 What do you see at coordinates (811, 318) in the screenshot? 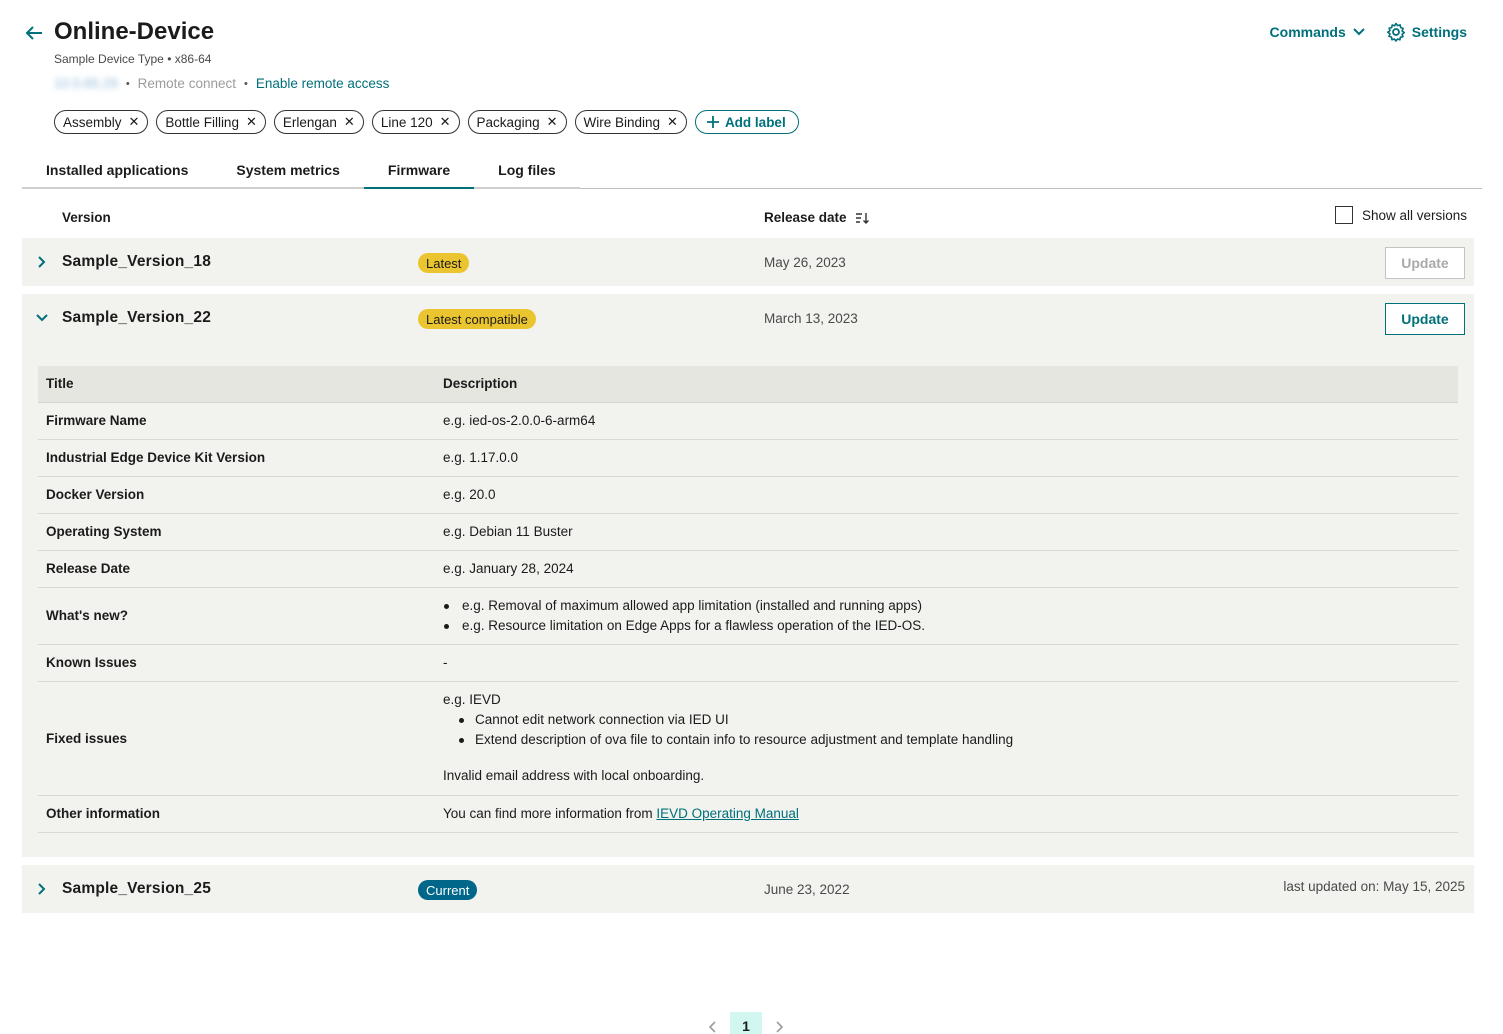
I see `version-release-date: March 13, 2023` at bounding box center [811, 318].